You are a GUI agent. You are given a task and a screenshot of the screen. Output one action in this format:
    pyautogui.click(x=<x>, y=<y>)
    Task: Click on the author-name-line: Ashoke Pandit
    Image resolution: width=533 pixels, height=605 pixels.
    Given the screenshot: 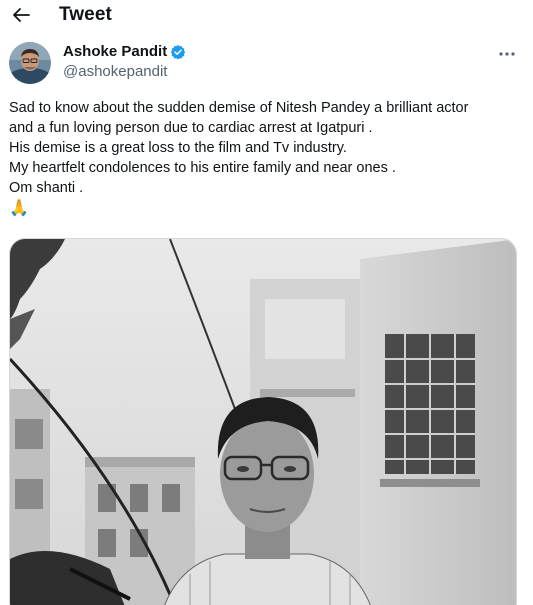 What is the action you would take?
    pyautogui.click(x=124, y=51)
    